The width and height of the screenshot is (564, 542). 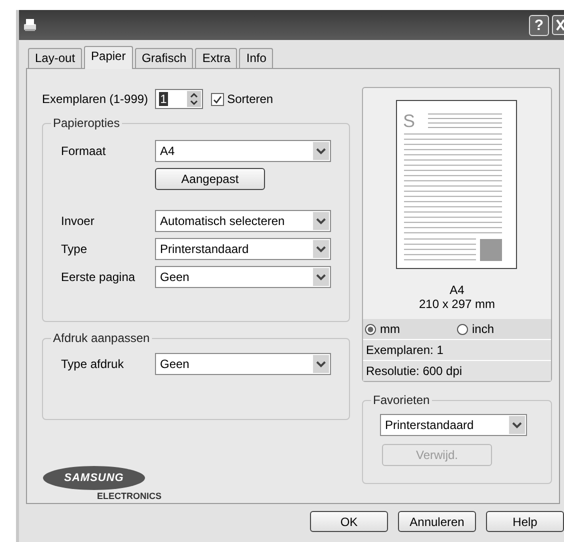 I want to click on page-letter: S, so click(x=409, y=121).